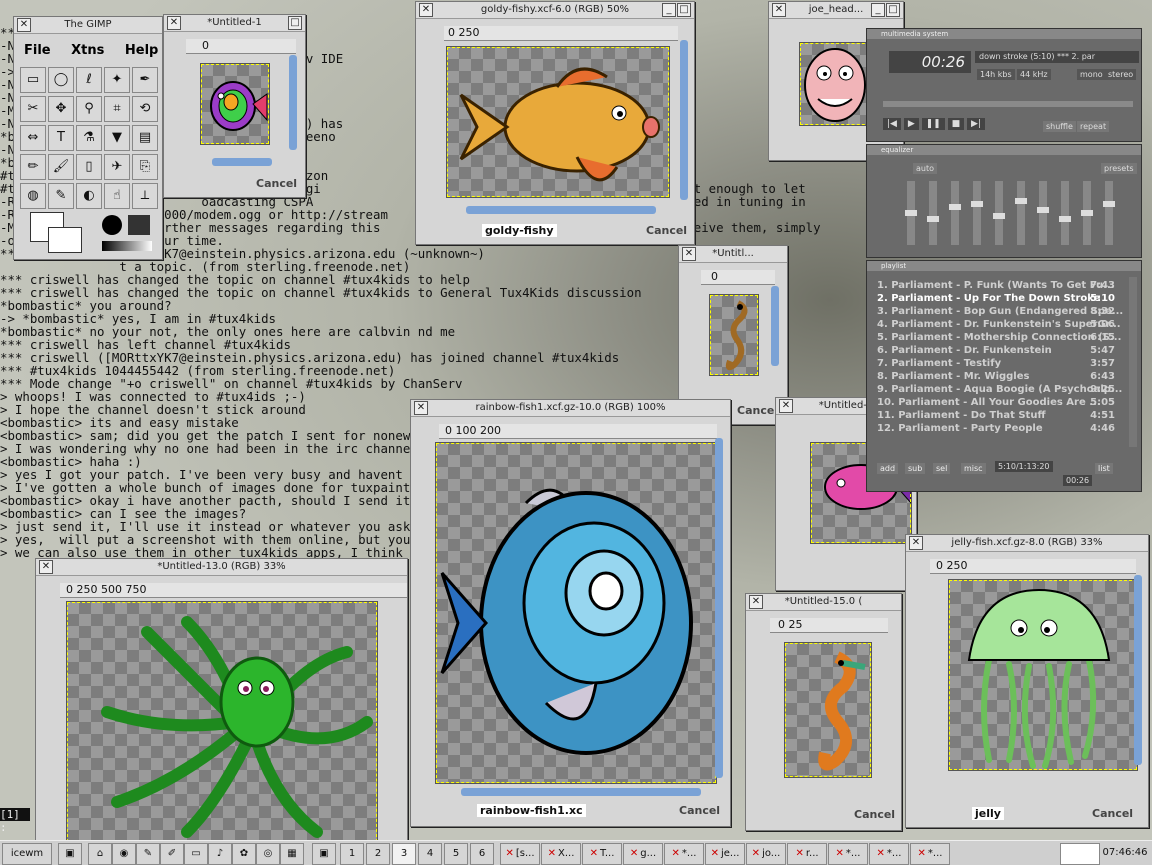 Image resolution: width=1152 pixels, height=865 pixels. What do you see at coordinates (234, 106) in the screenshot?
I see `untitled-1-window: ✕ *Untitled-1 □ 0 Cancel` at bounding box center [234, 106].